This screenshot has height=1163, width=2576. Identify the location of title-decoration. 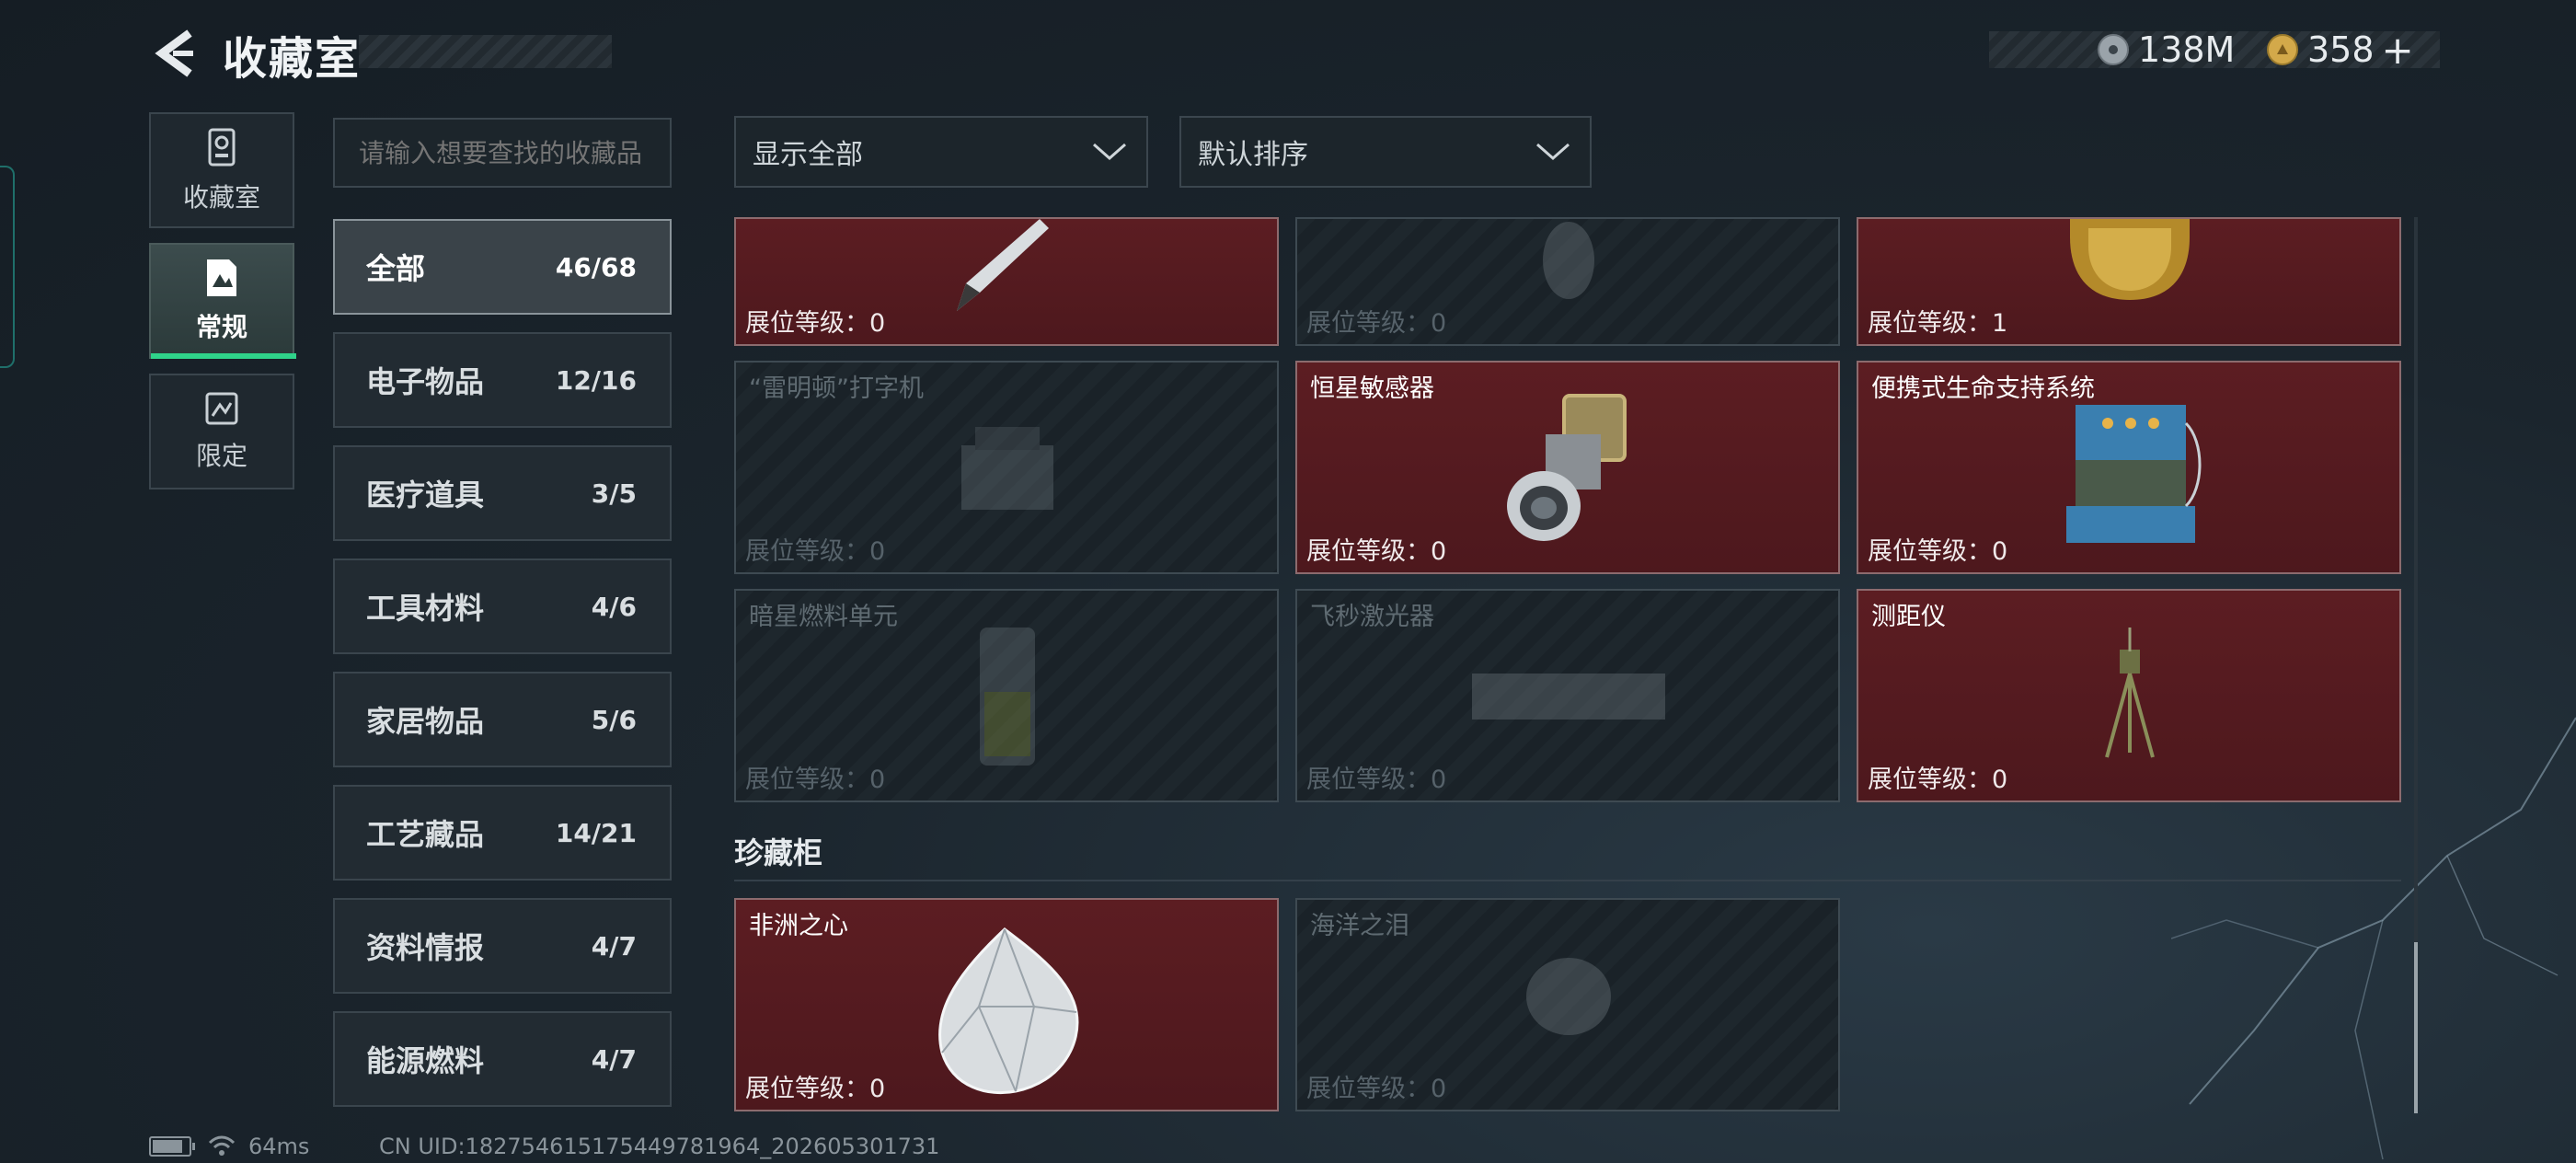
(485, 52).